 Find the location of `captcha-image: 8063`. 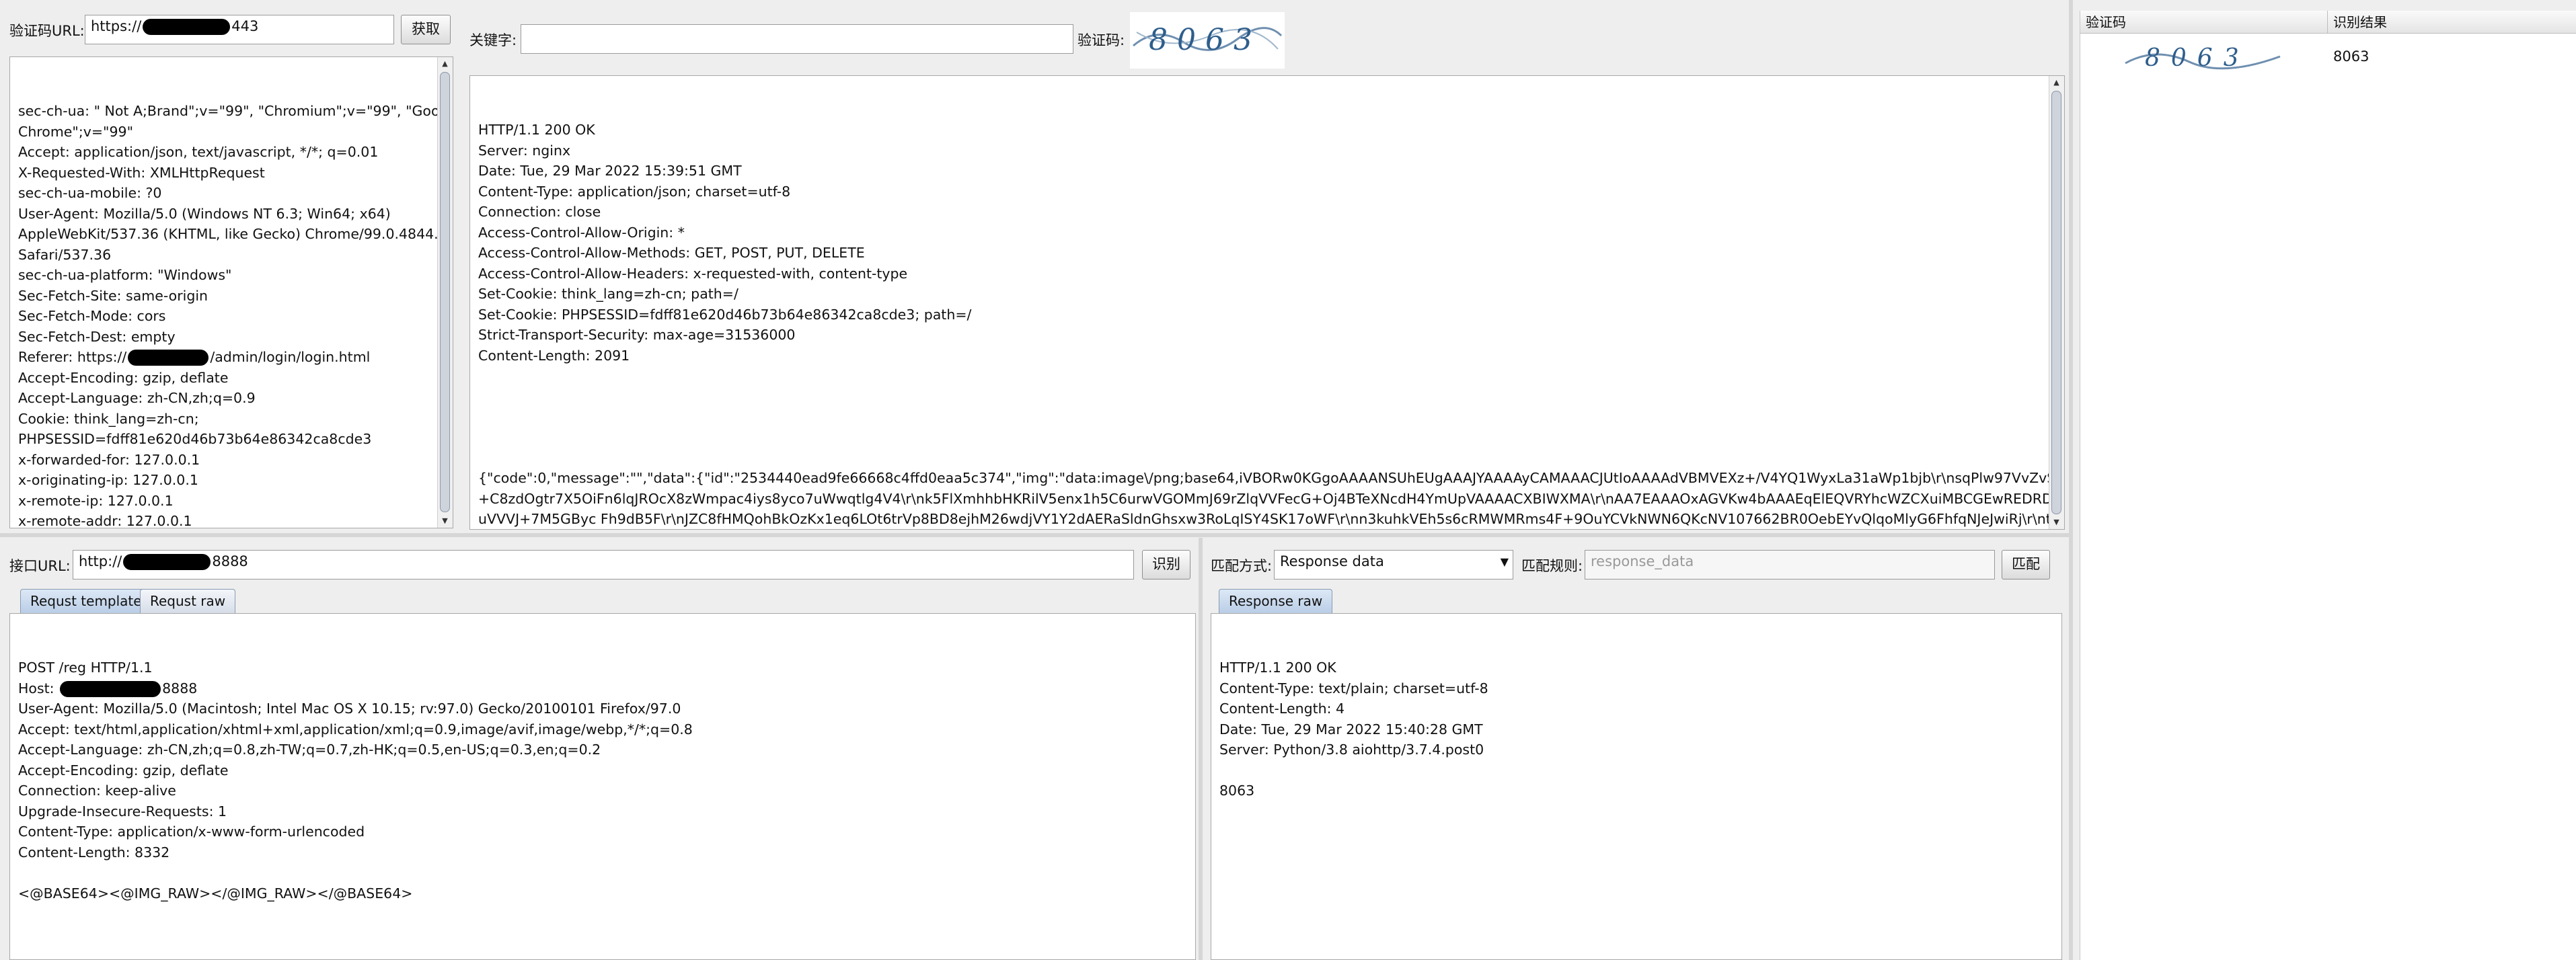

captcha-image: 8063 is located at coordinates (1207, 40).